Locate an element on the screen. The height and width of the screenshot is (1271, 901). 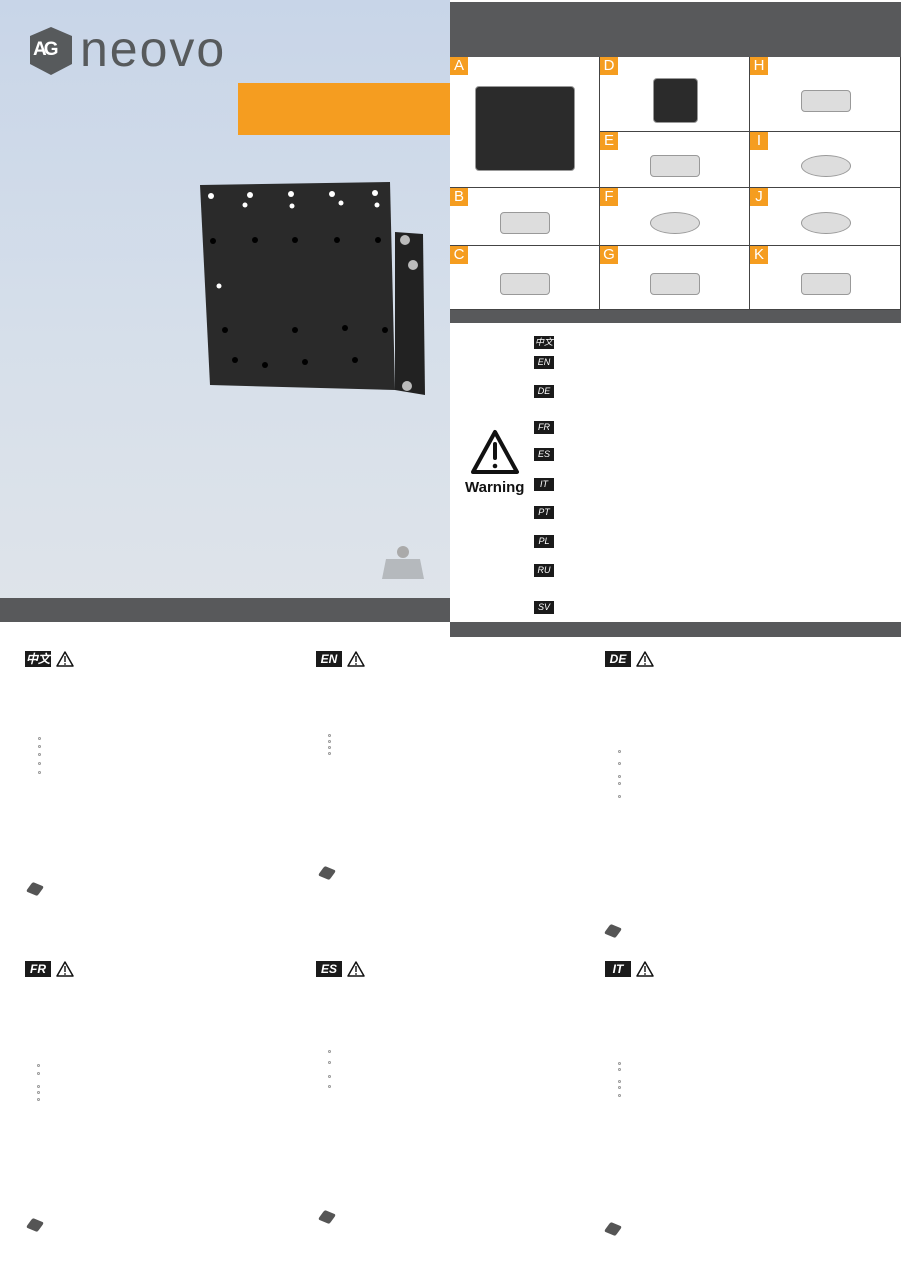
part-label: G is located at coordinates (609, 255).